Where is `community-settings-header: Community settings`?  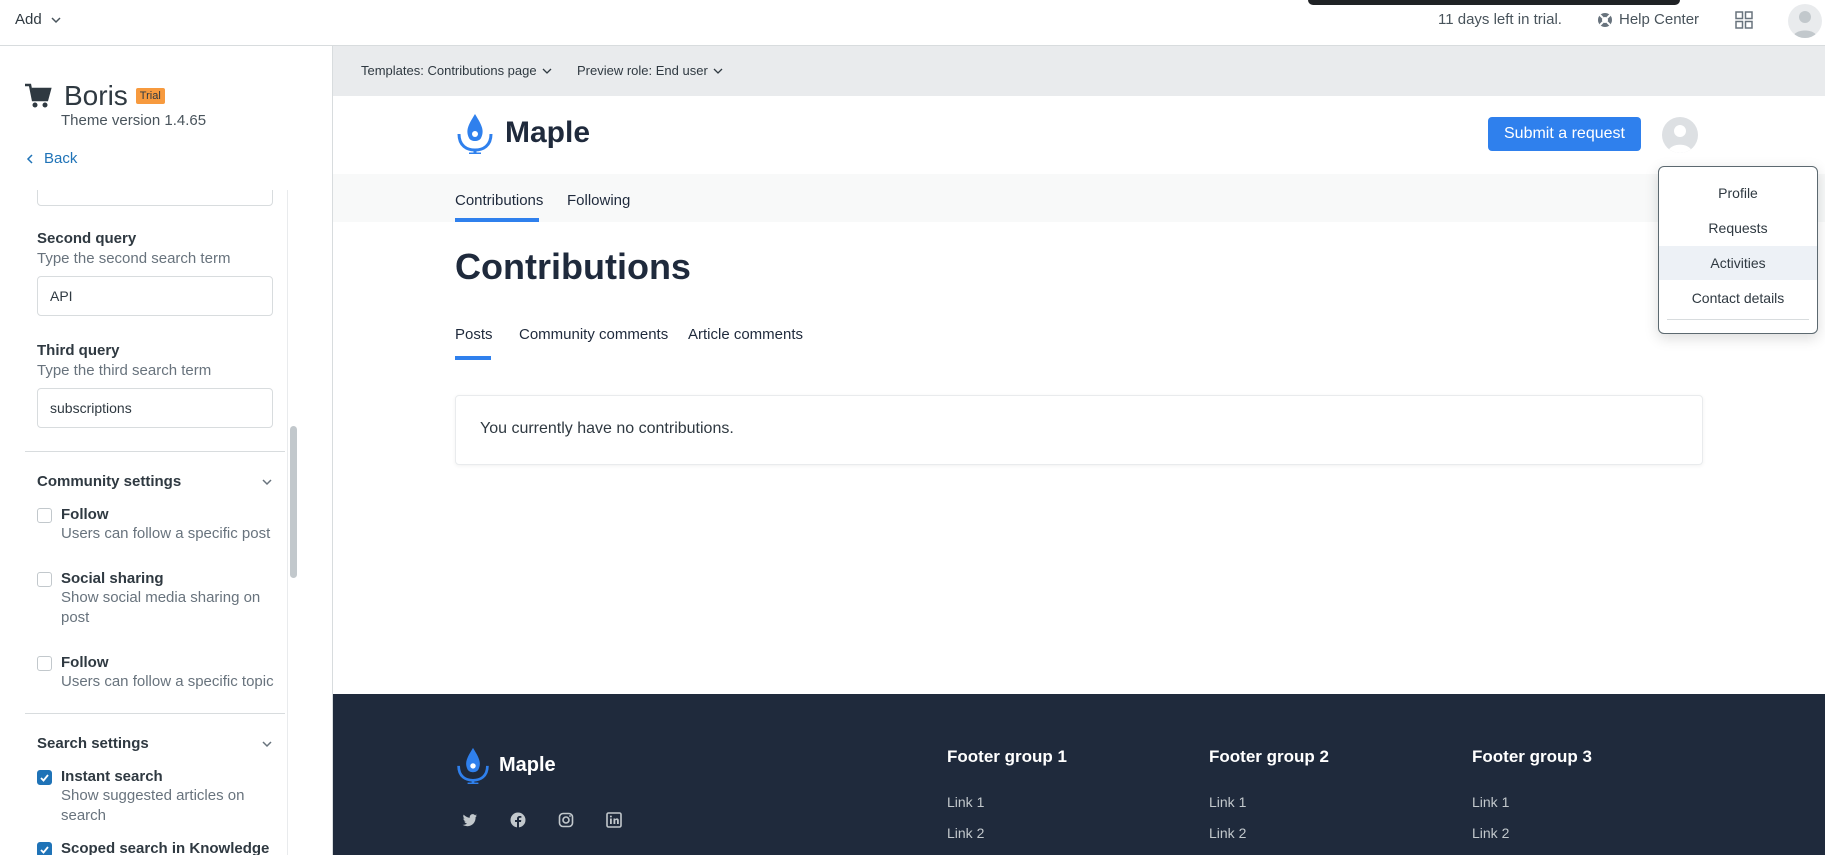
community-settings-header: Community settings is located at coordinates (155, 481).